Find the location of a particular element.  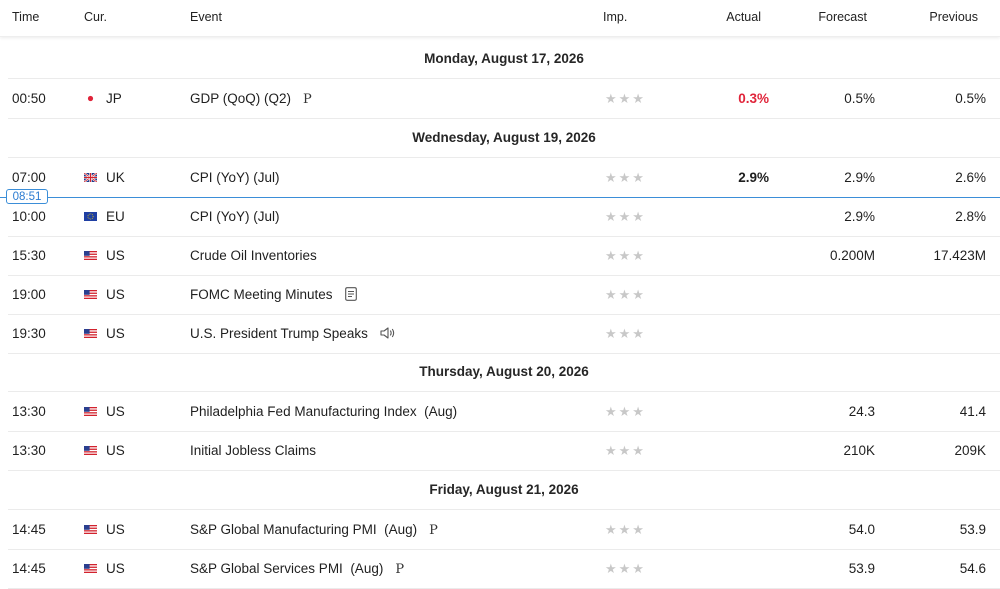

event-time: 19:30 is located at coordinates (29, 333).